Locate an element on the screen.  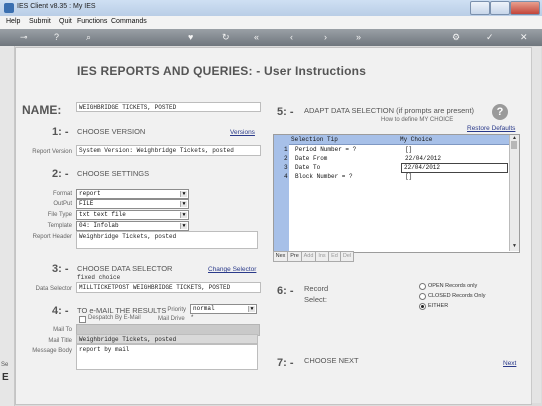
prev-icon: ‹ is located at coordinates (291, 37).